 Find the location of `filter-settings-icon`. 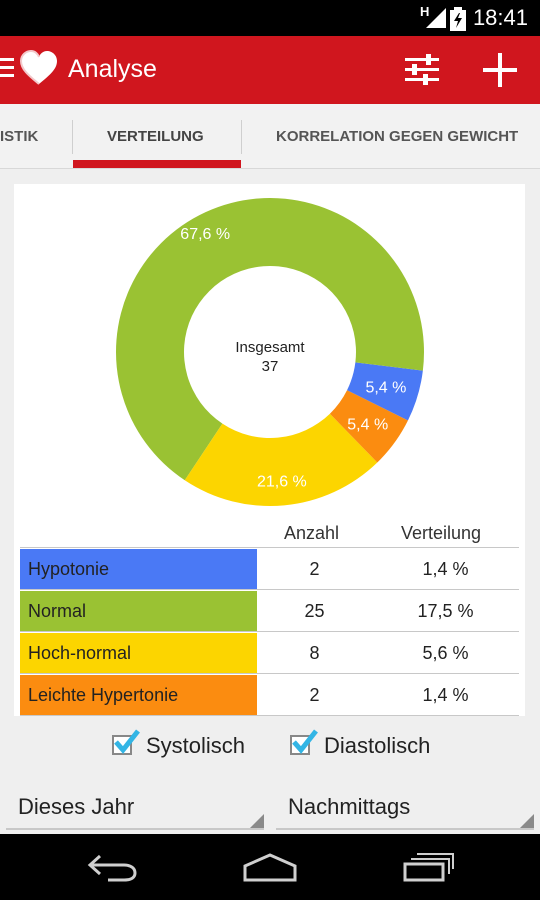

filter-settings-icon is located at coordinates (422, 70).